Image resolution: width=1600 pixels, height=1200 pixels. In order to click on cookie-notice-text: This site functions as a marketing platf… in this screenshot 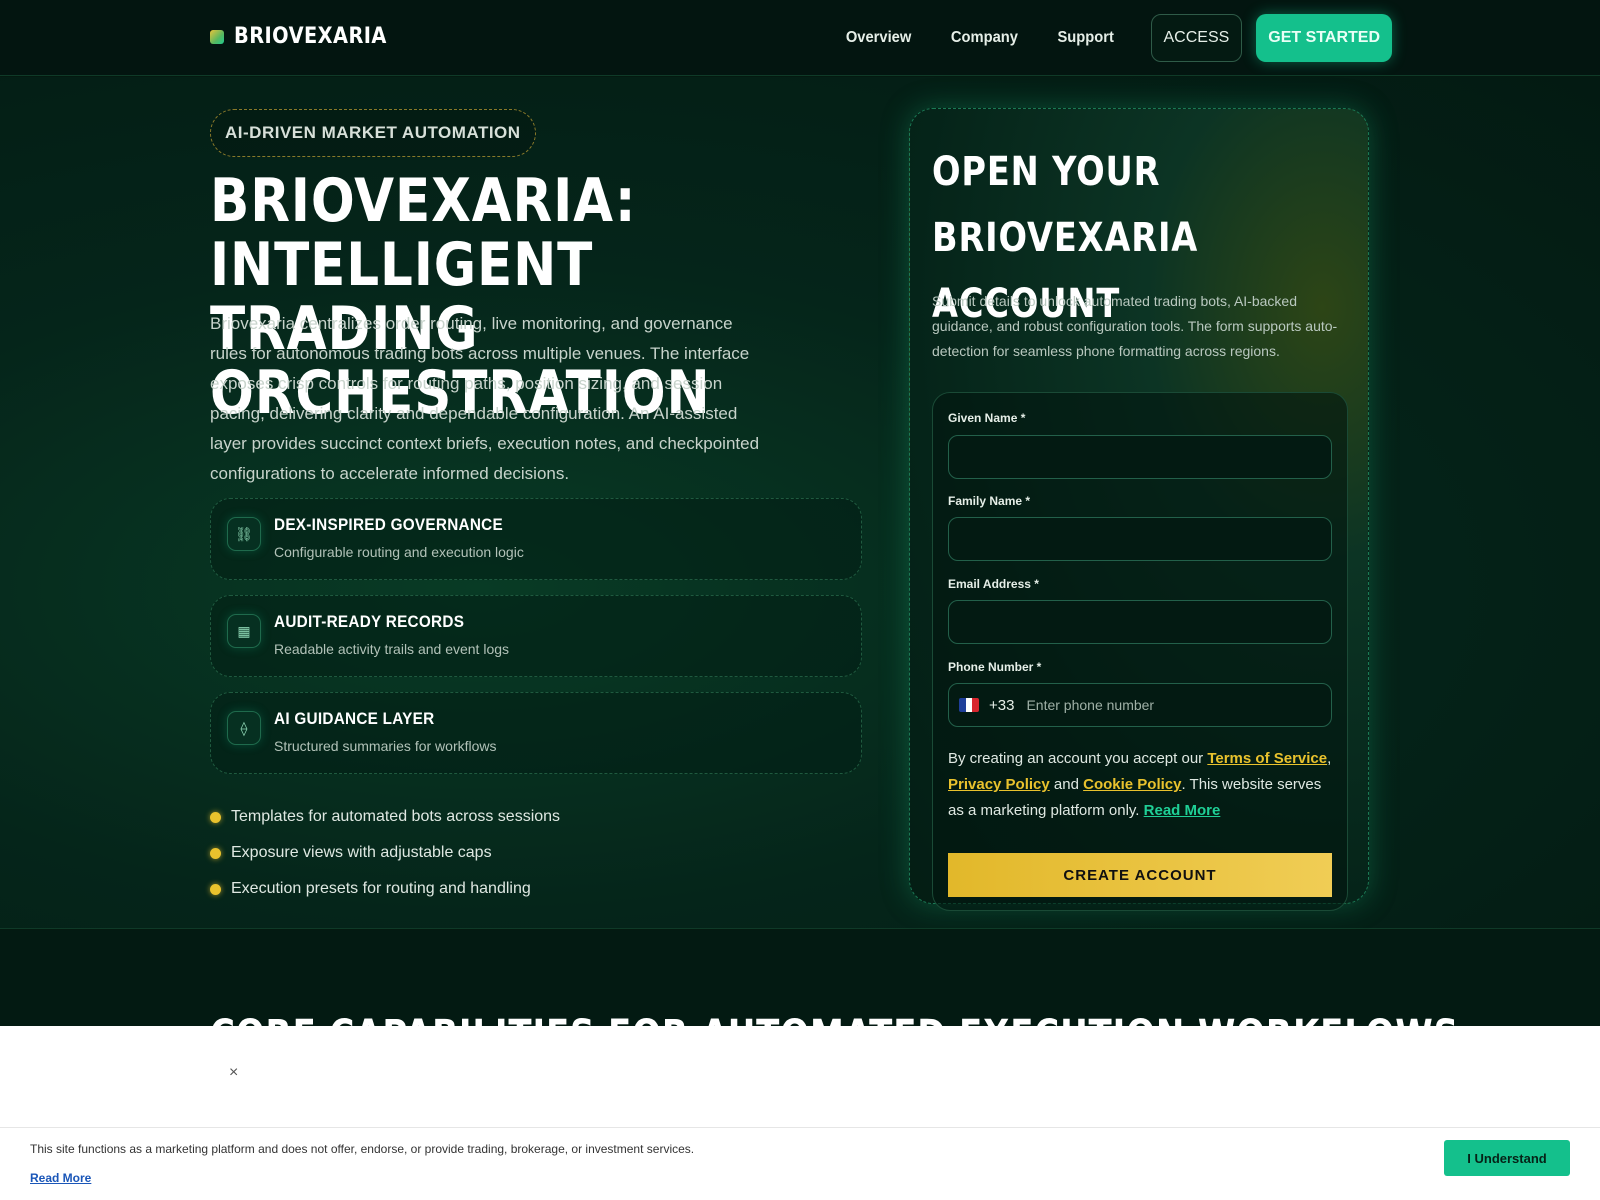, I will do `click(362, 1149)`.